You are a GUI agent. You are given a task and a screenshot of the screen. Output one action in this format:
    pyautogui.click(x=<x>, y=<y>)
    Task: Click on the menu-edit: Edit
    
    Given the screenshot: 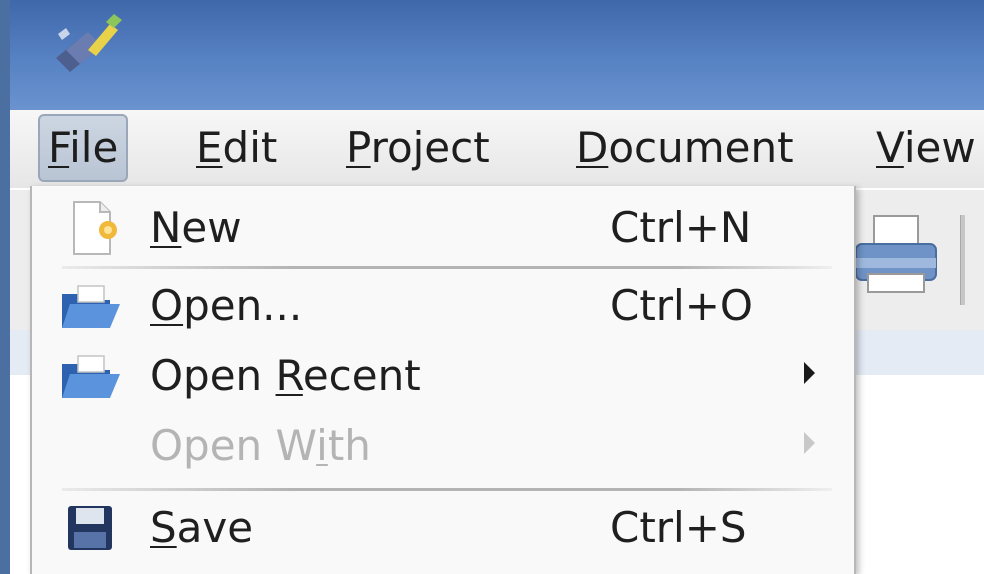 What is the action you would take?
    pyautogui.click(x=236, y=148)
    